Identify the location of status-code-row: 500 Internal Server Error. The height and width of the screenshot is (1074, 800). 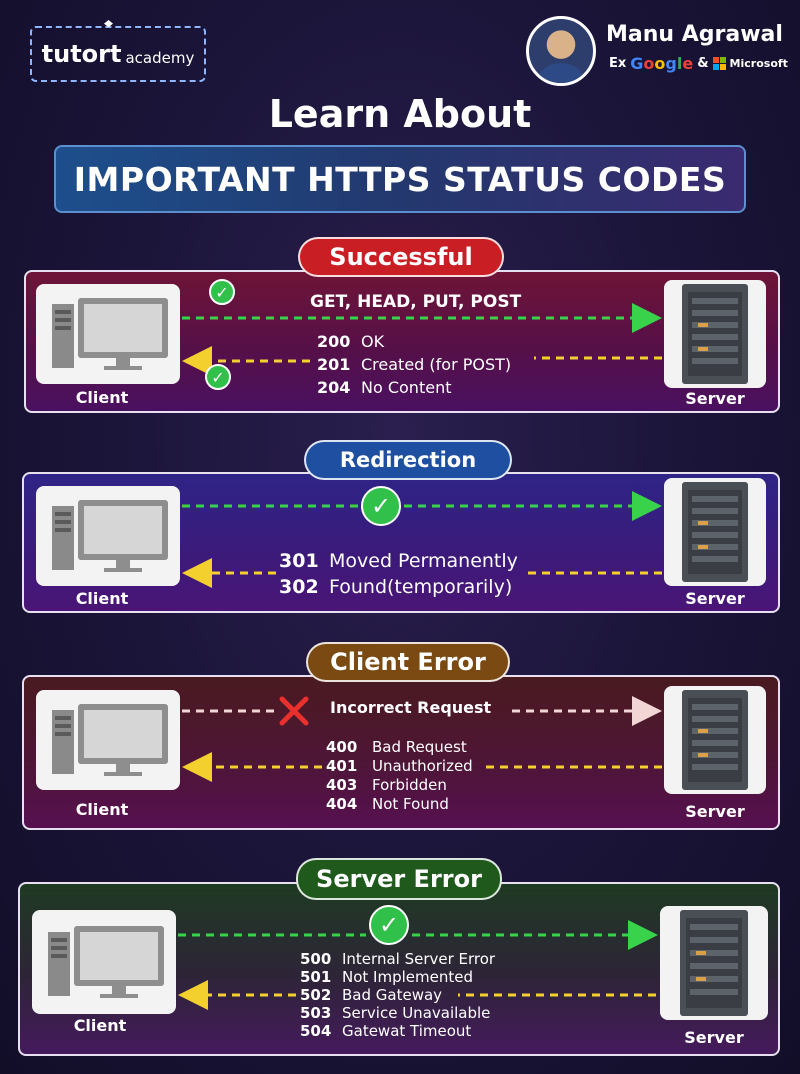
(398, 959).